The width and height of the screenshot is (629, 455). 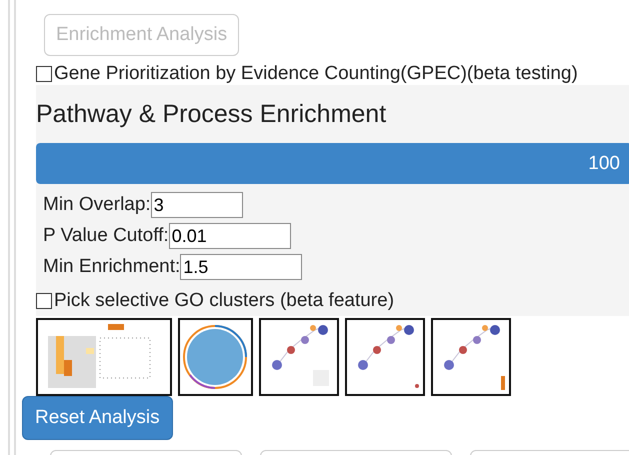 What do you see at coordinates (241, 267) in the screenshot?
I see `input-field: 1.5` at bounding box center [241, 267].